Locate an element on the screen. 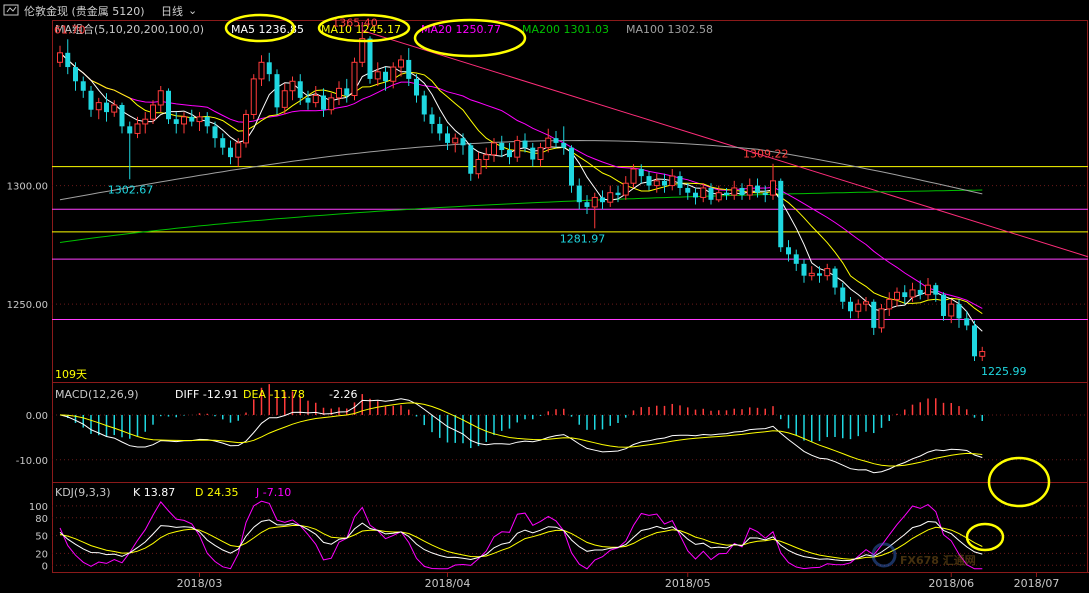  main-y-tick-label: 1300.00 is located at coordinates (27, 187).